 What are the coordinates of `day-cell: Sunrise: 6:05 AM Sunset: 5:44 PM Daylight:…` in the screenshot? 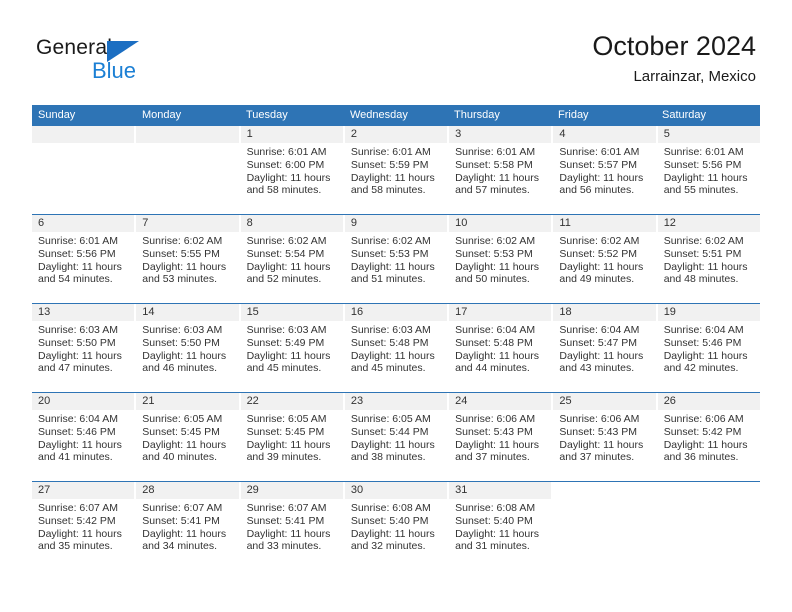 It's located at (396, 445).